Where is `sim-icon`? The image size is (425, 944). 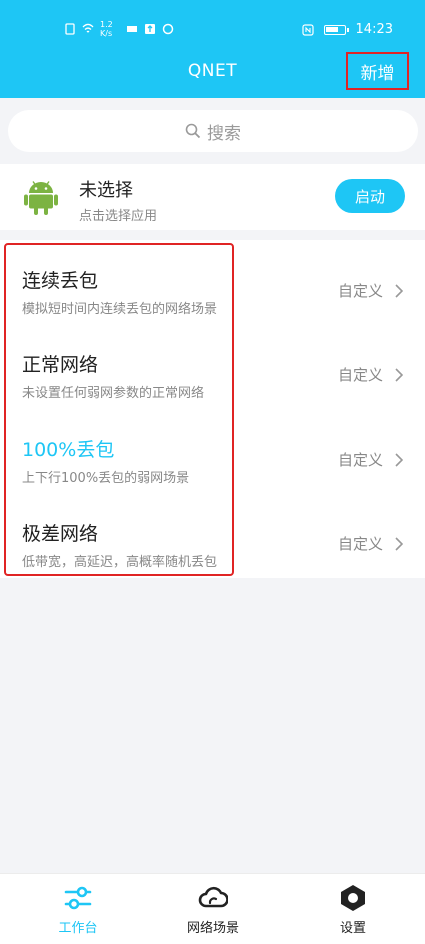 sim-icon is located at coordinates (70, 29).